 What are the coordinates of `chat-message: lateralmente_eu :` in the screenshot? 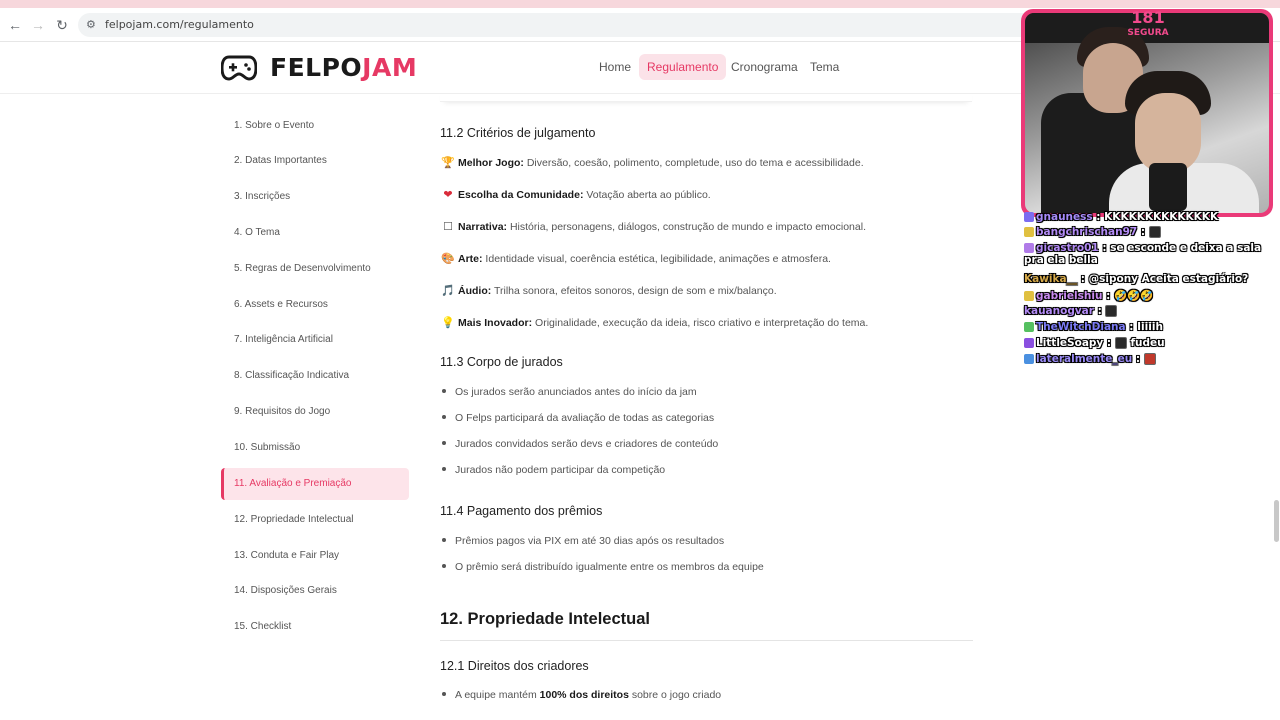 It's located at (1090, 359).